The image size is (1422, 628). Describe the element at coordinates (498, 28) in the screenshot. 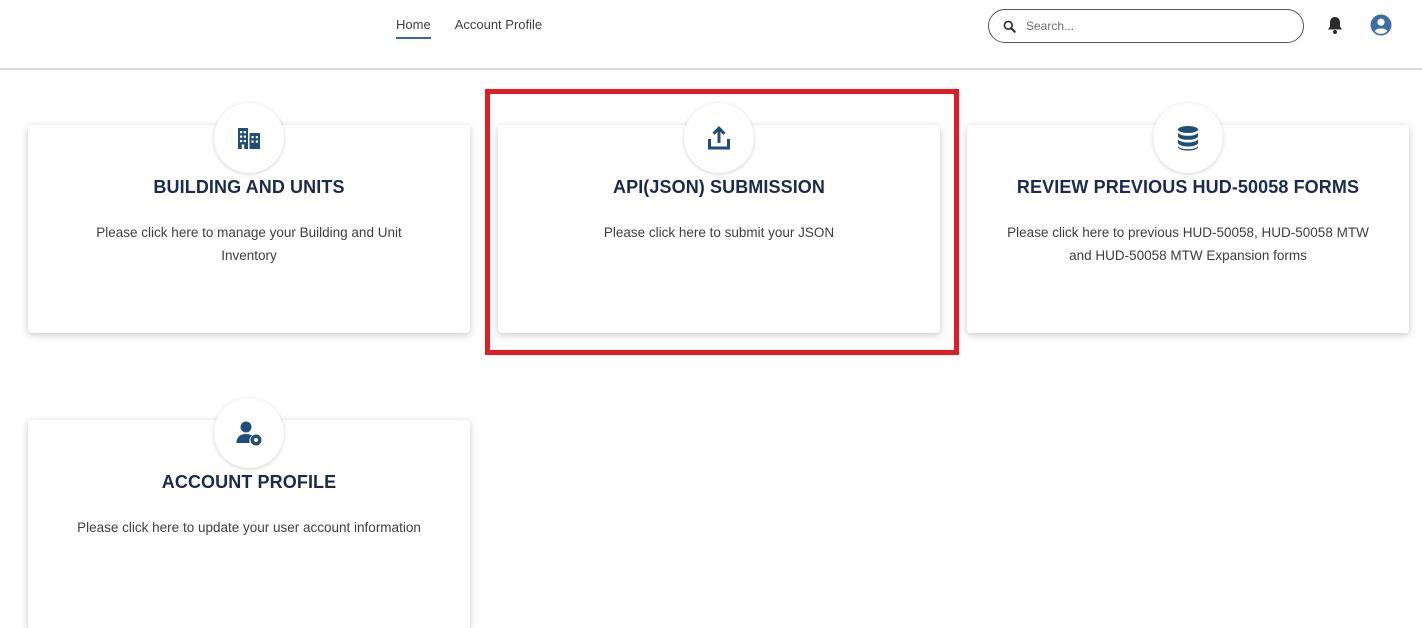

I see `nav-tab-account-profile: Account Profile` at that location.